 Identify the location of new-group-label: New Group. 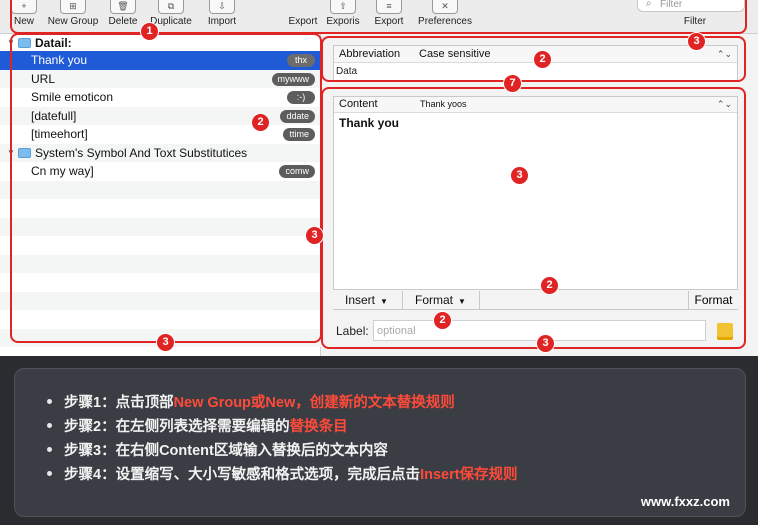
(73, 21).